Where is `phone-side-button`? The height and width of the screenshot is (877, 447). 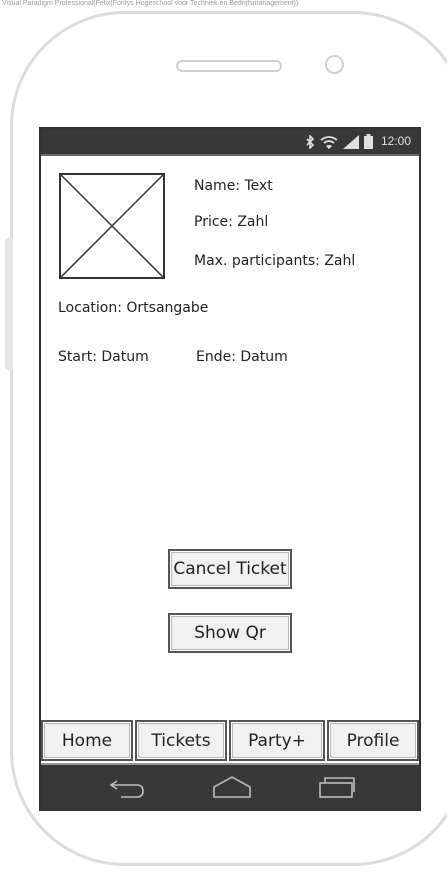
phone-side-button is located at coordinates (9, 304).